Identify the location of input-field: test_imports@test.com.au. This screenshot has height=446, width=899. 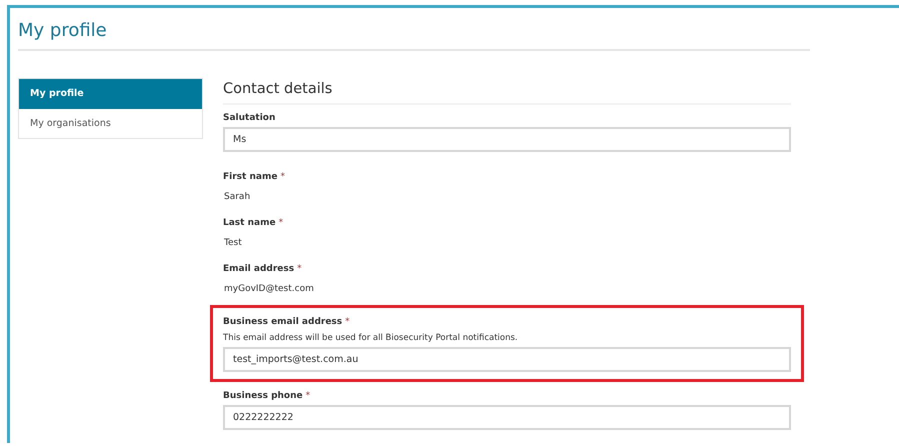
(507, 359).